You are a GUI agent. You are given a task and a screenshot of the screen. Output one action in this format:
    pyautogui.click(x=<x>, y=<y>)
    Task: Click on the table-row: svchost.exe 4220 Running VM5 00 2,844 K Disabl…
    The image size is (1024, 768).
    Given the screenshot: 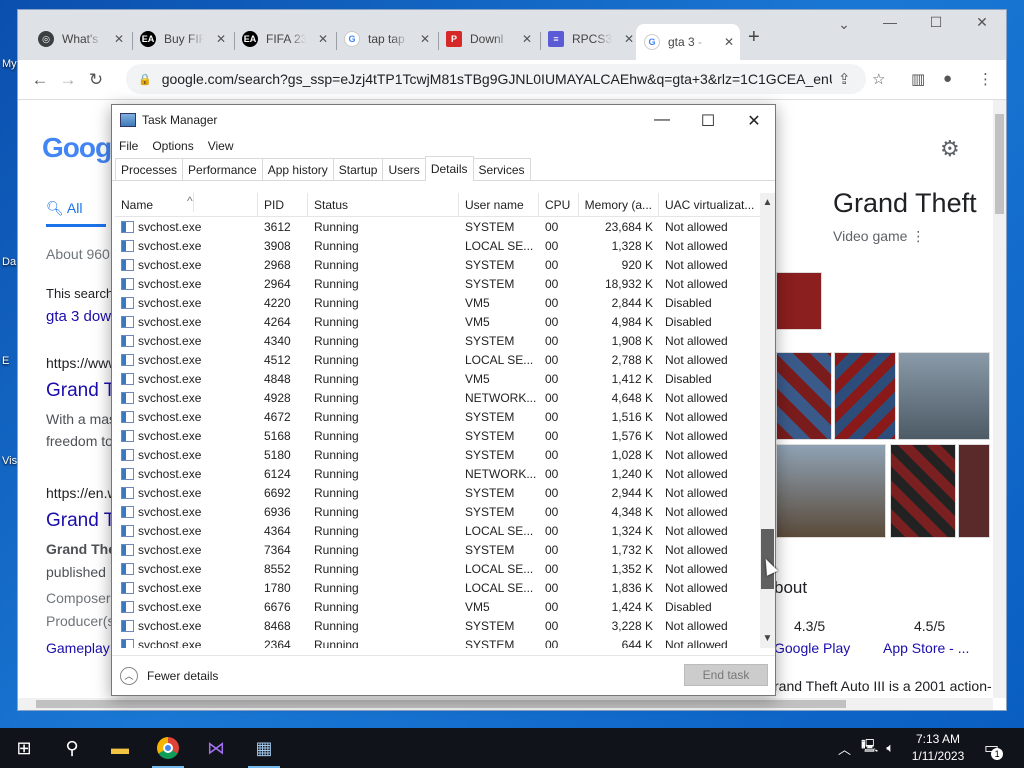 What is the action you would take?
    pyautogui.click(x=438, y=302)
    